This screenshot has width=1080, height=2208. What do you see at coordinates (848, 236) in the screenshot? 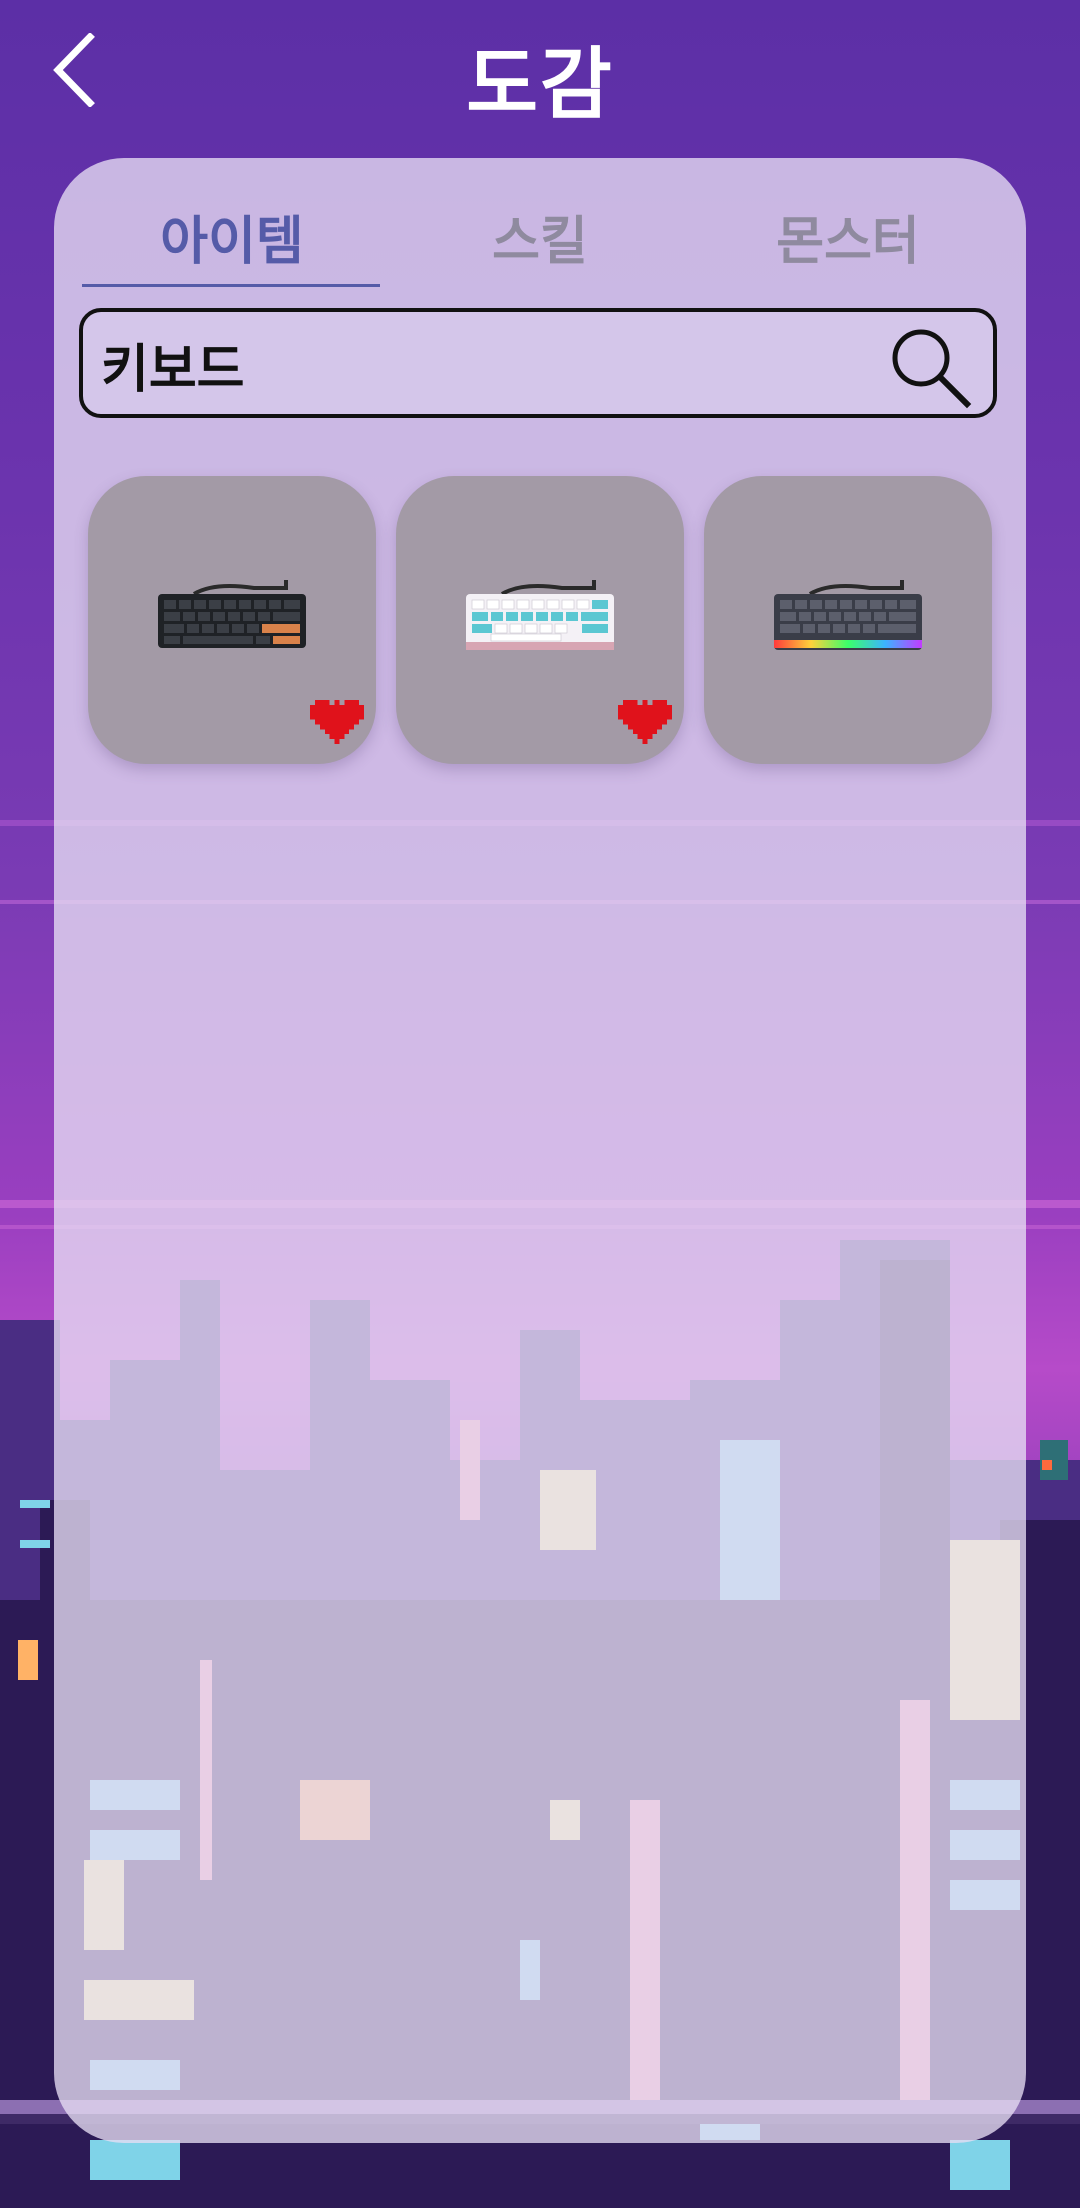
I see `tab-monsters: 몬스터` at bounding box center [848, 236].